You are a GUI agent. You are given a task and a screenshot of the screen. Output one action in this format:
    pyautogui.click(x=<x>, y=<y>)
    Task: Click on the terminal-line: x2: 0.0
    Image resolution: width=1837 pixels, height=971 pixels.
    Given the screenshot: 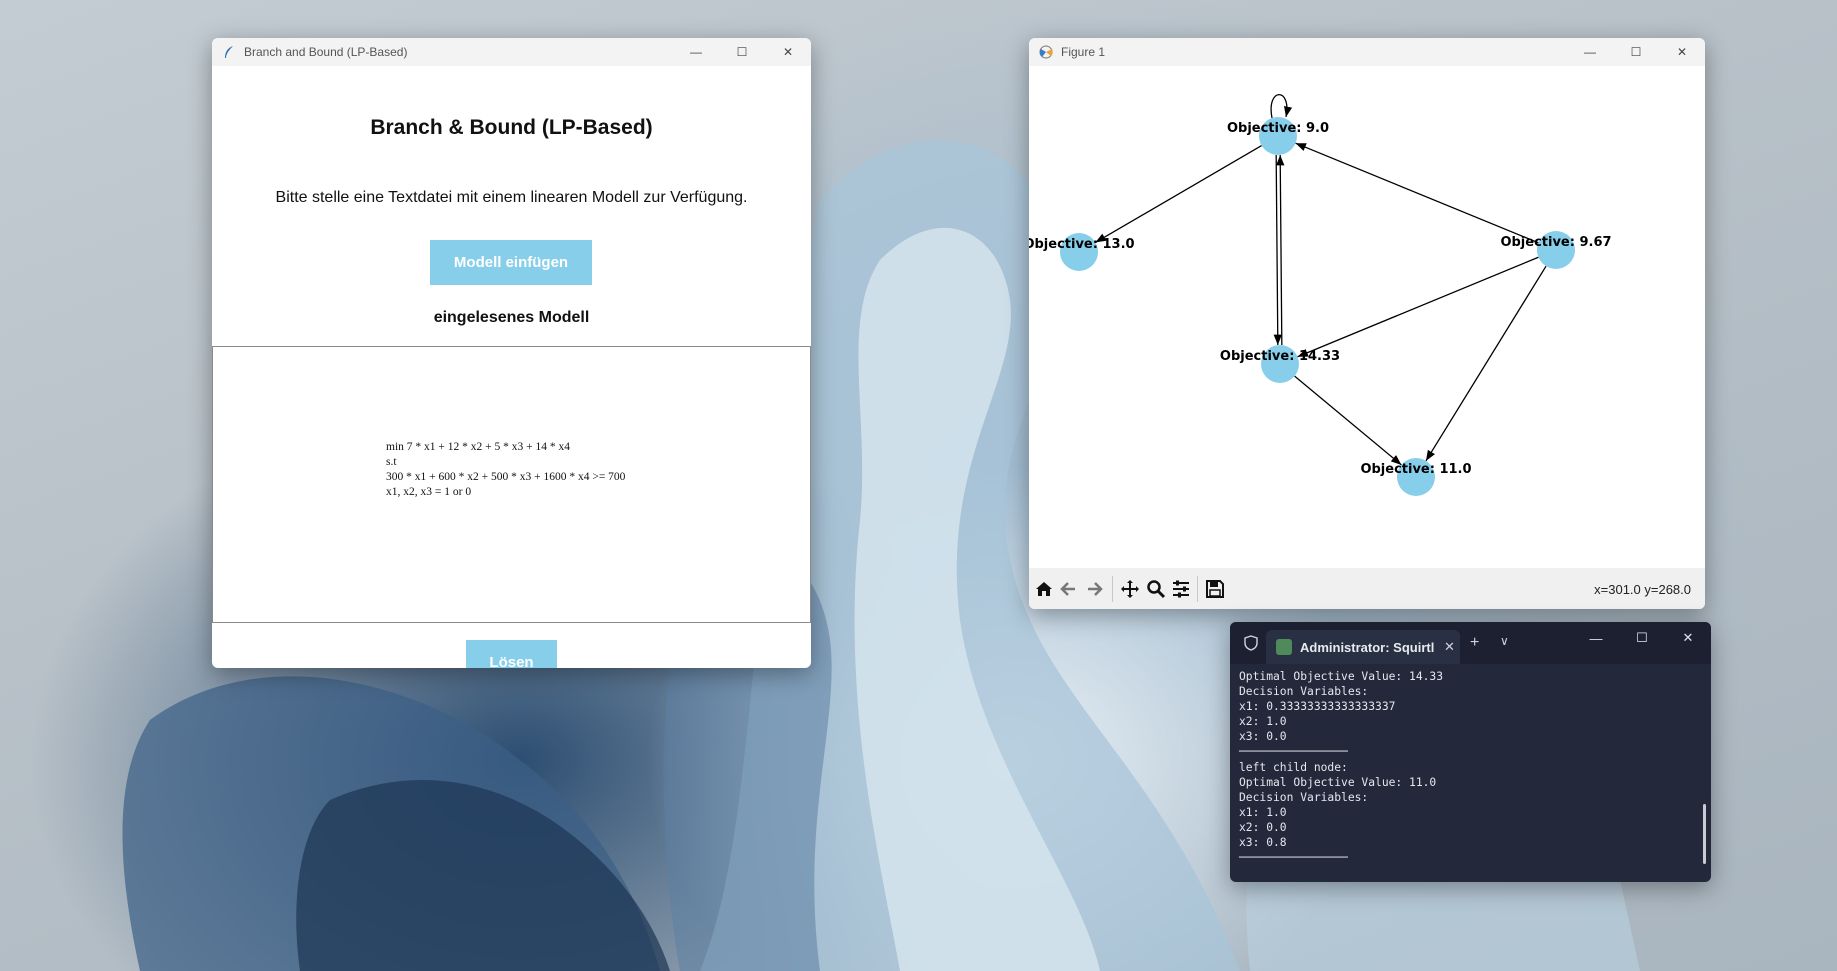 What is the action you would take?
    pyautogui.click(x=1263, y=827)
    